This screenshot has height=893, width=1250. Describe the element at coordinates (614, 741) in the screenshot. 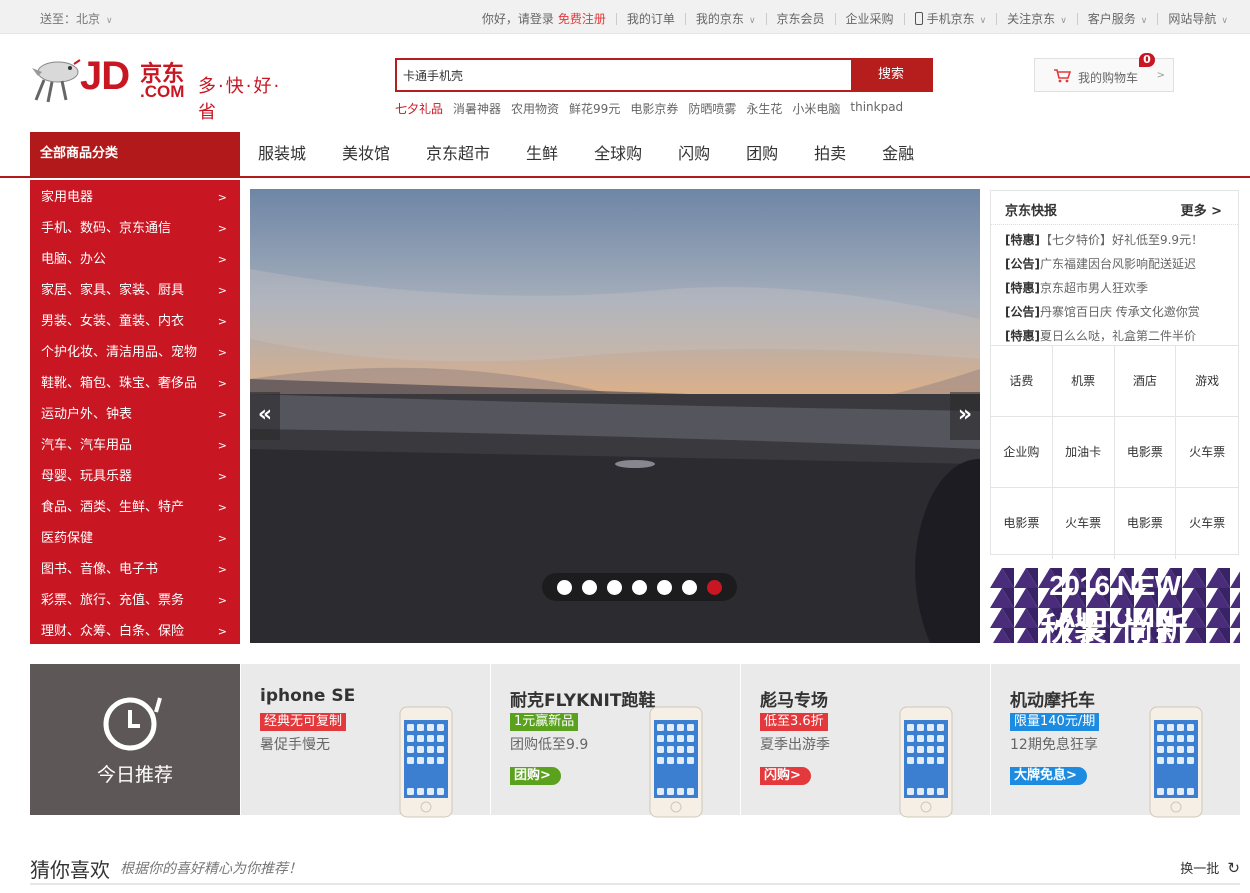

I see `recommend-product-card: 耐克FLYKNIT跑鞋 1元赢新品 团购低至9.9 团购>` at that location.